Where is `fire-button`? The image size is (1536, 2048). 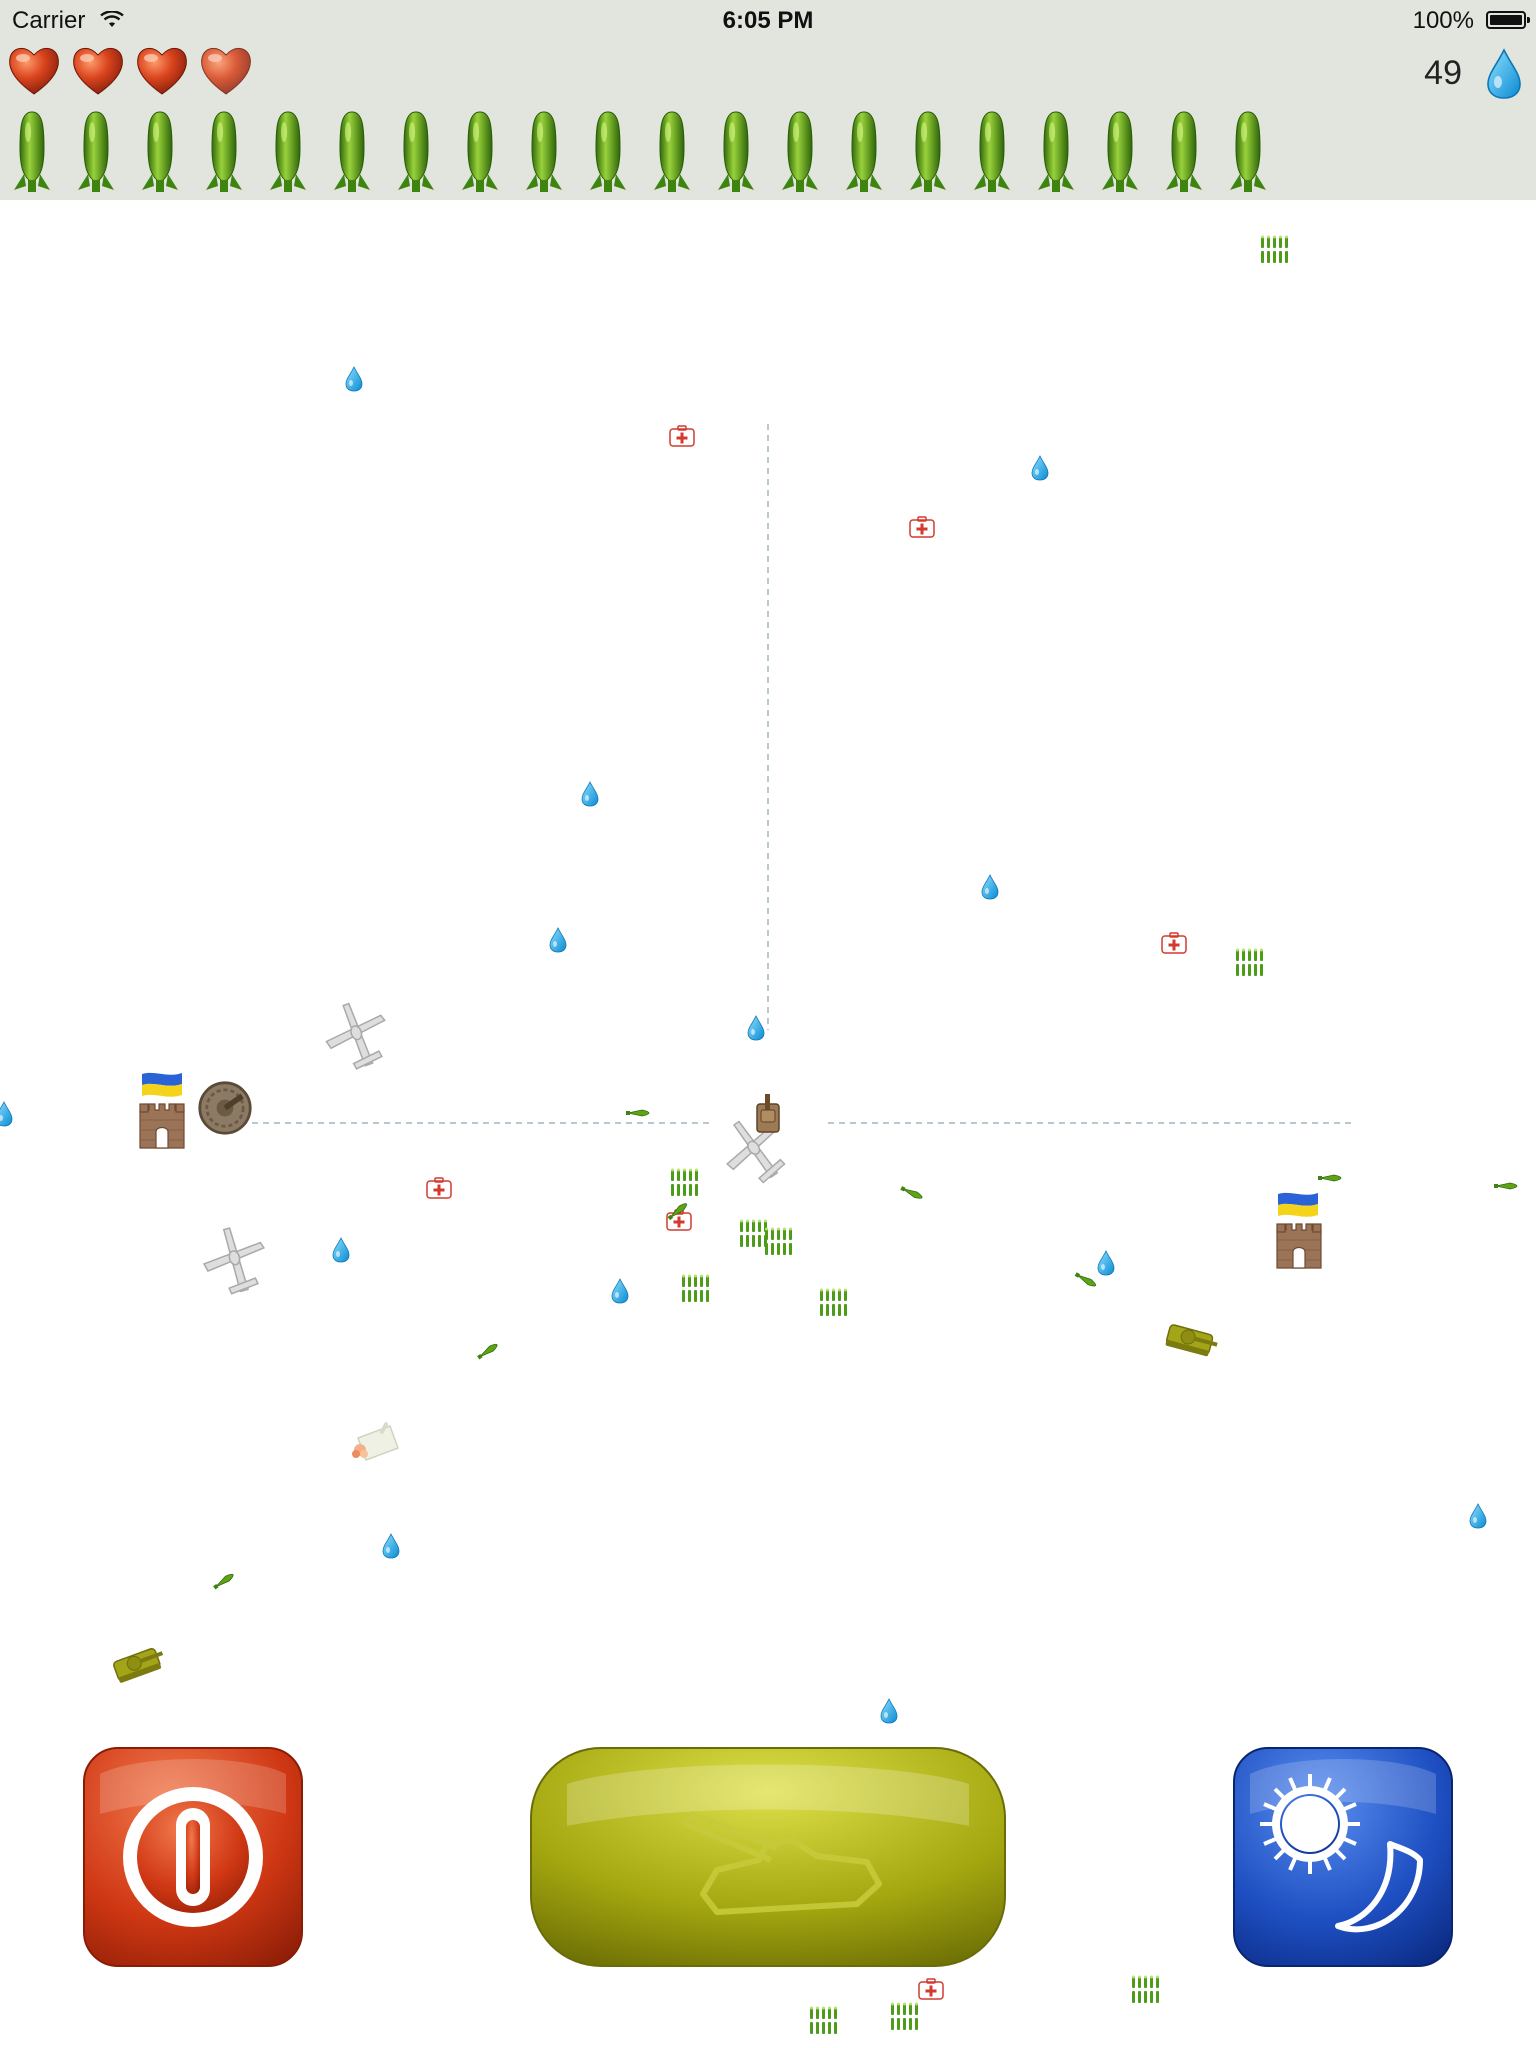 fire-button is located at coordinates (768, 1857).